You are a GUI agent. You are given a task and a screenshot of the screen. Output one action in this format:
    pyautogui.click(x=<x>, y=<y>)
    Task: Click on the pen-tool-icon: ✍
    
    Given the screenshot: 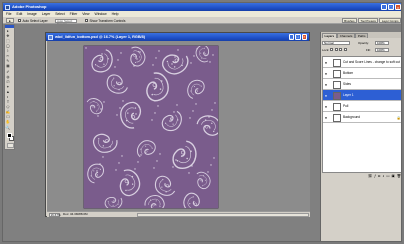 What is the action you would take?
    pyautogui.click(x=8, y=112)
    